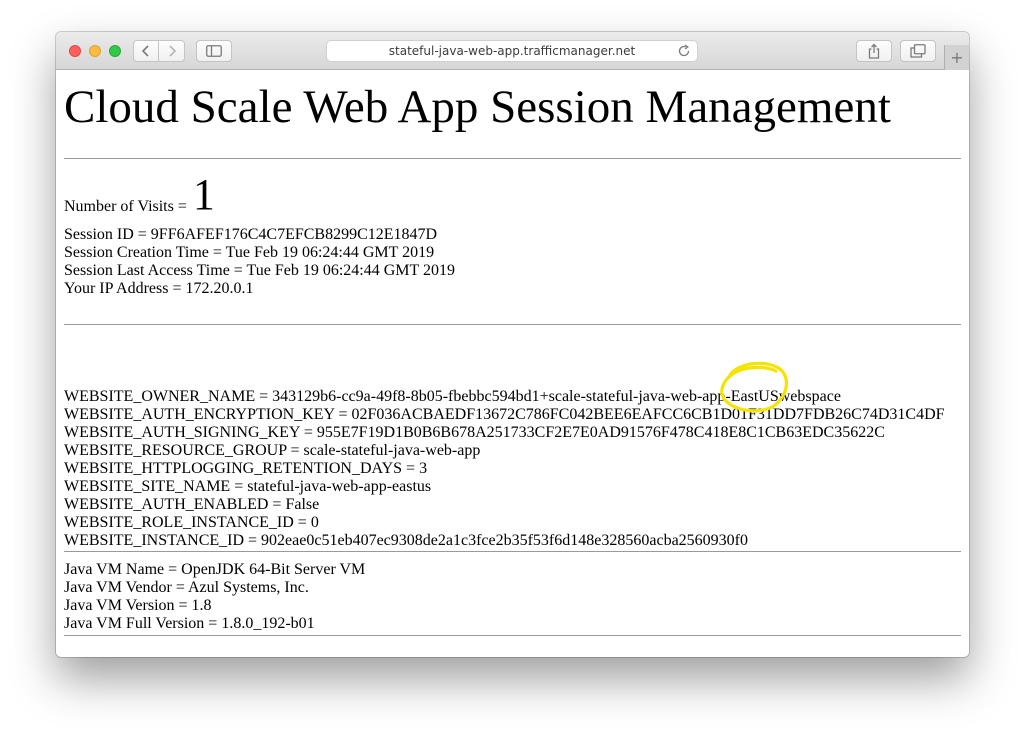  What do you see at coordinates (191, 522) in the screenshot?
I see `env-line: WEBSITE_ROLE_INSTANCE_ID = 0` at bounding box center [191, 522].